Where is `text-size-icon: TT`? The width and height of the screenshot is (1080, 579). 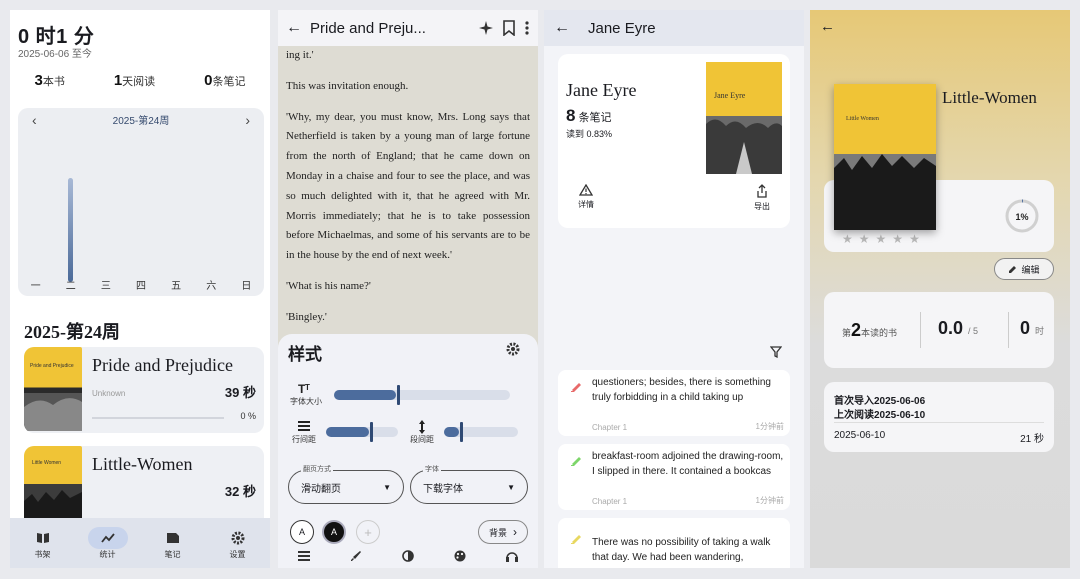
text-size-icon: TT is located at coordinates (304, 388).